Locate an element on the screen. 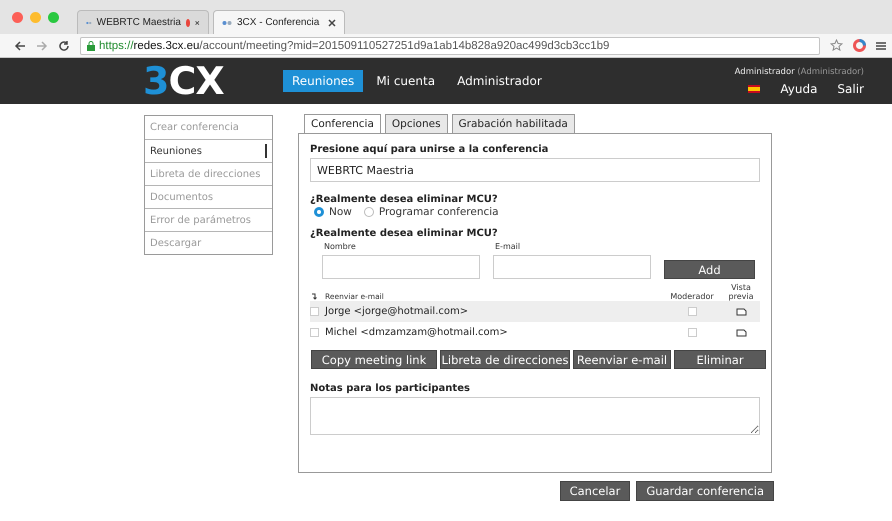  name-field is located at coordinates (401, 267).